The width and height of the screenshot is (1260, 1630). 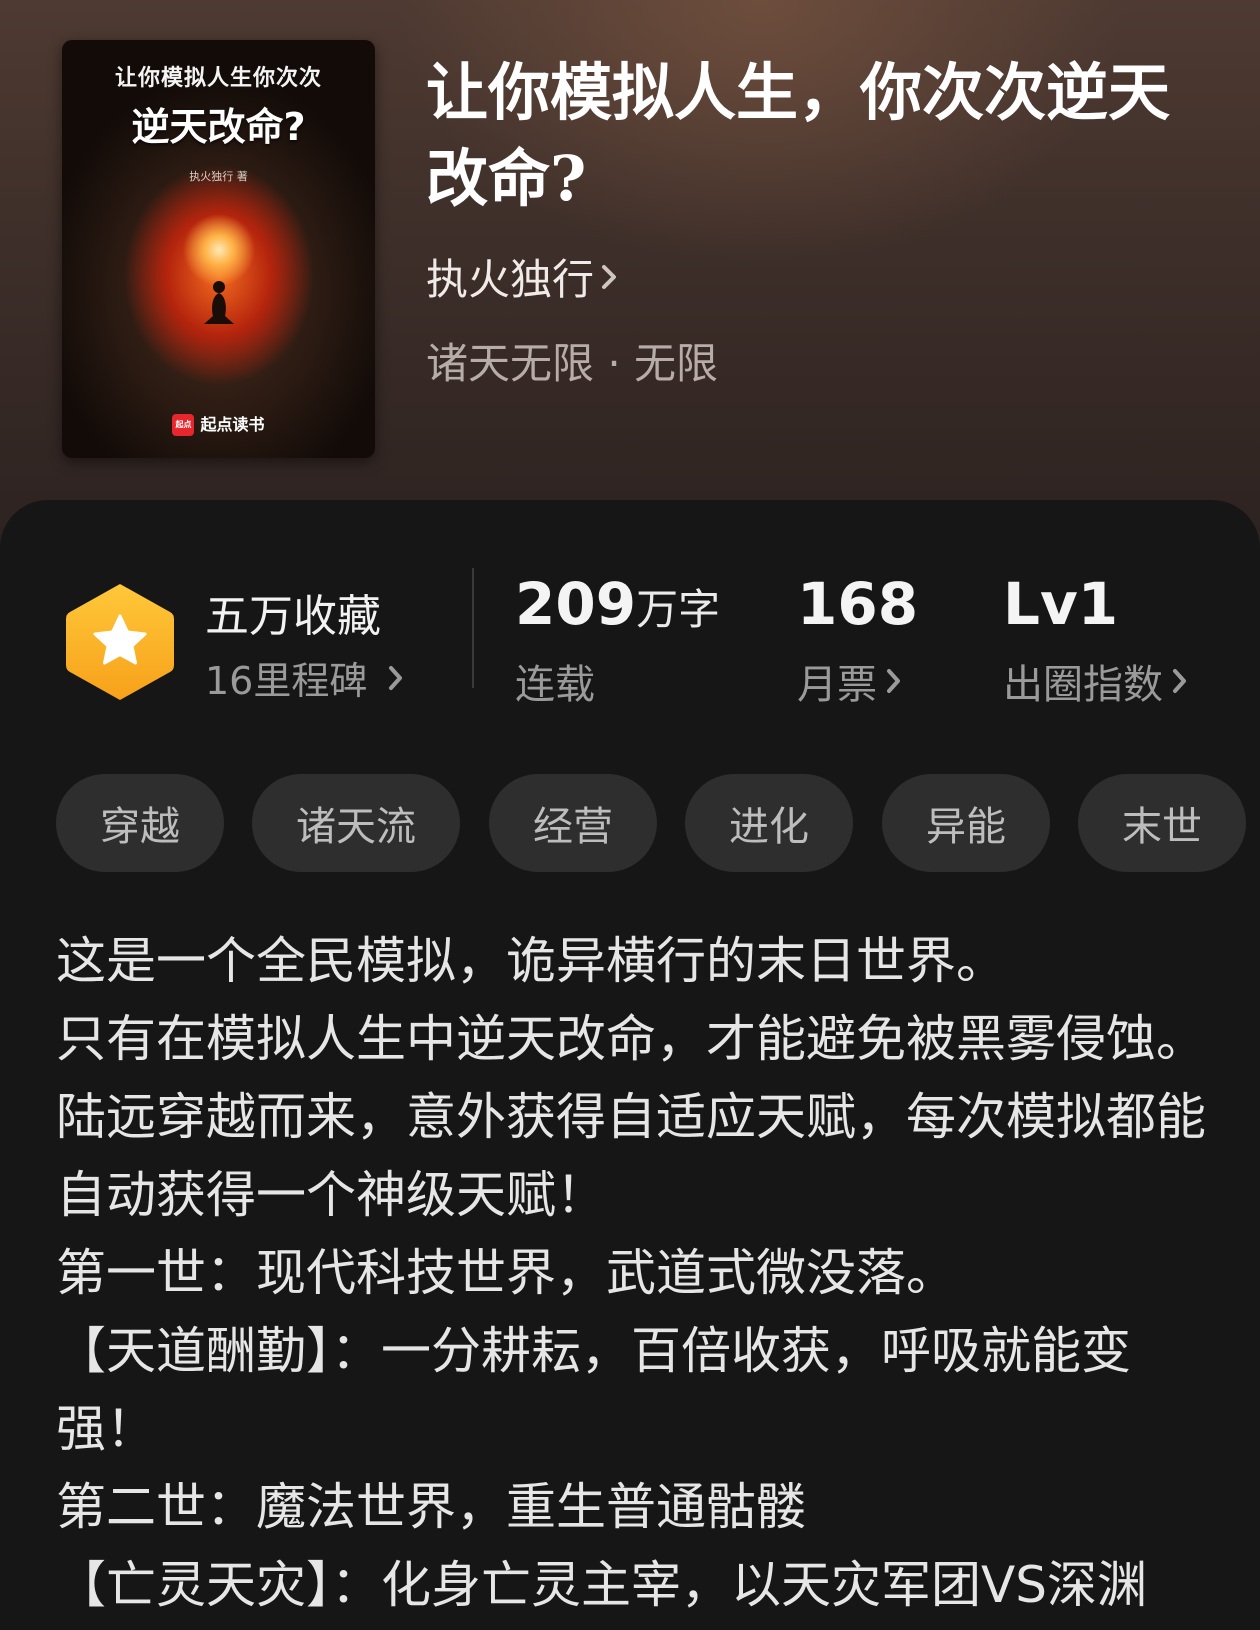 What do you see at coordinates (218, 176) in the screenshot?
I see `cover-author: 执火独行 著` at bounding box center [218, 176].